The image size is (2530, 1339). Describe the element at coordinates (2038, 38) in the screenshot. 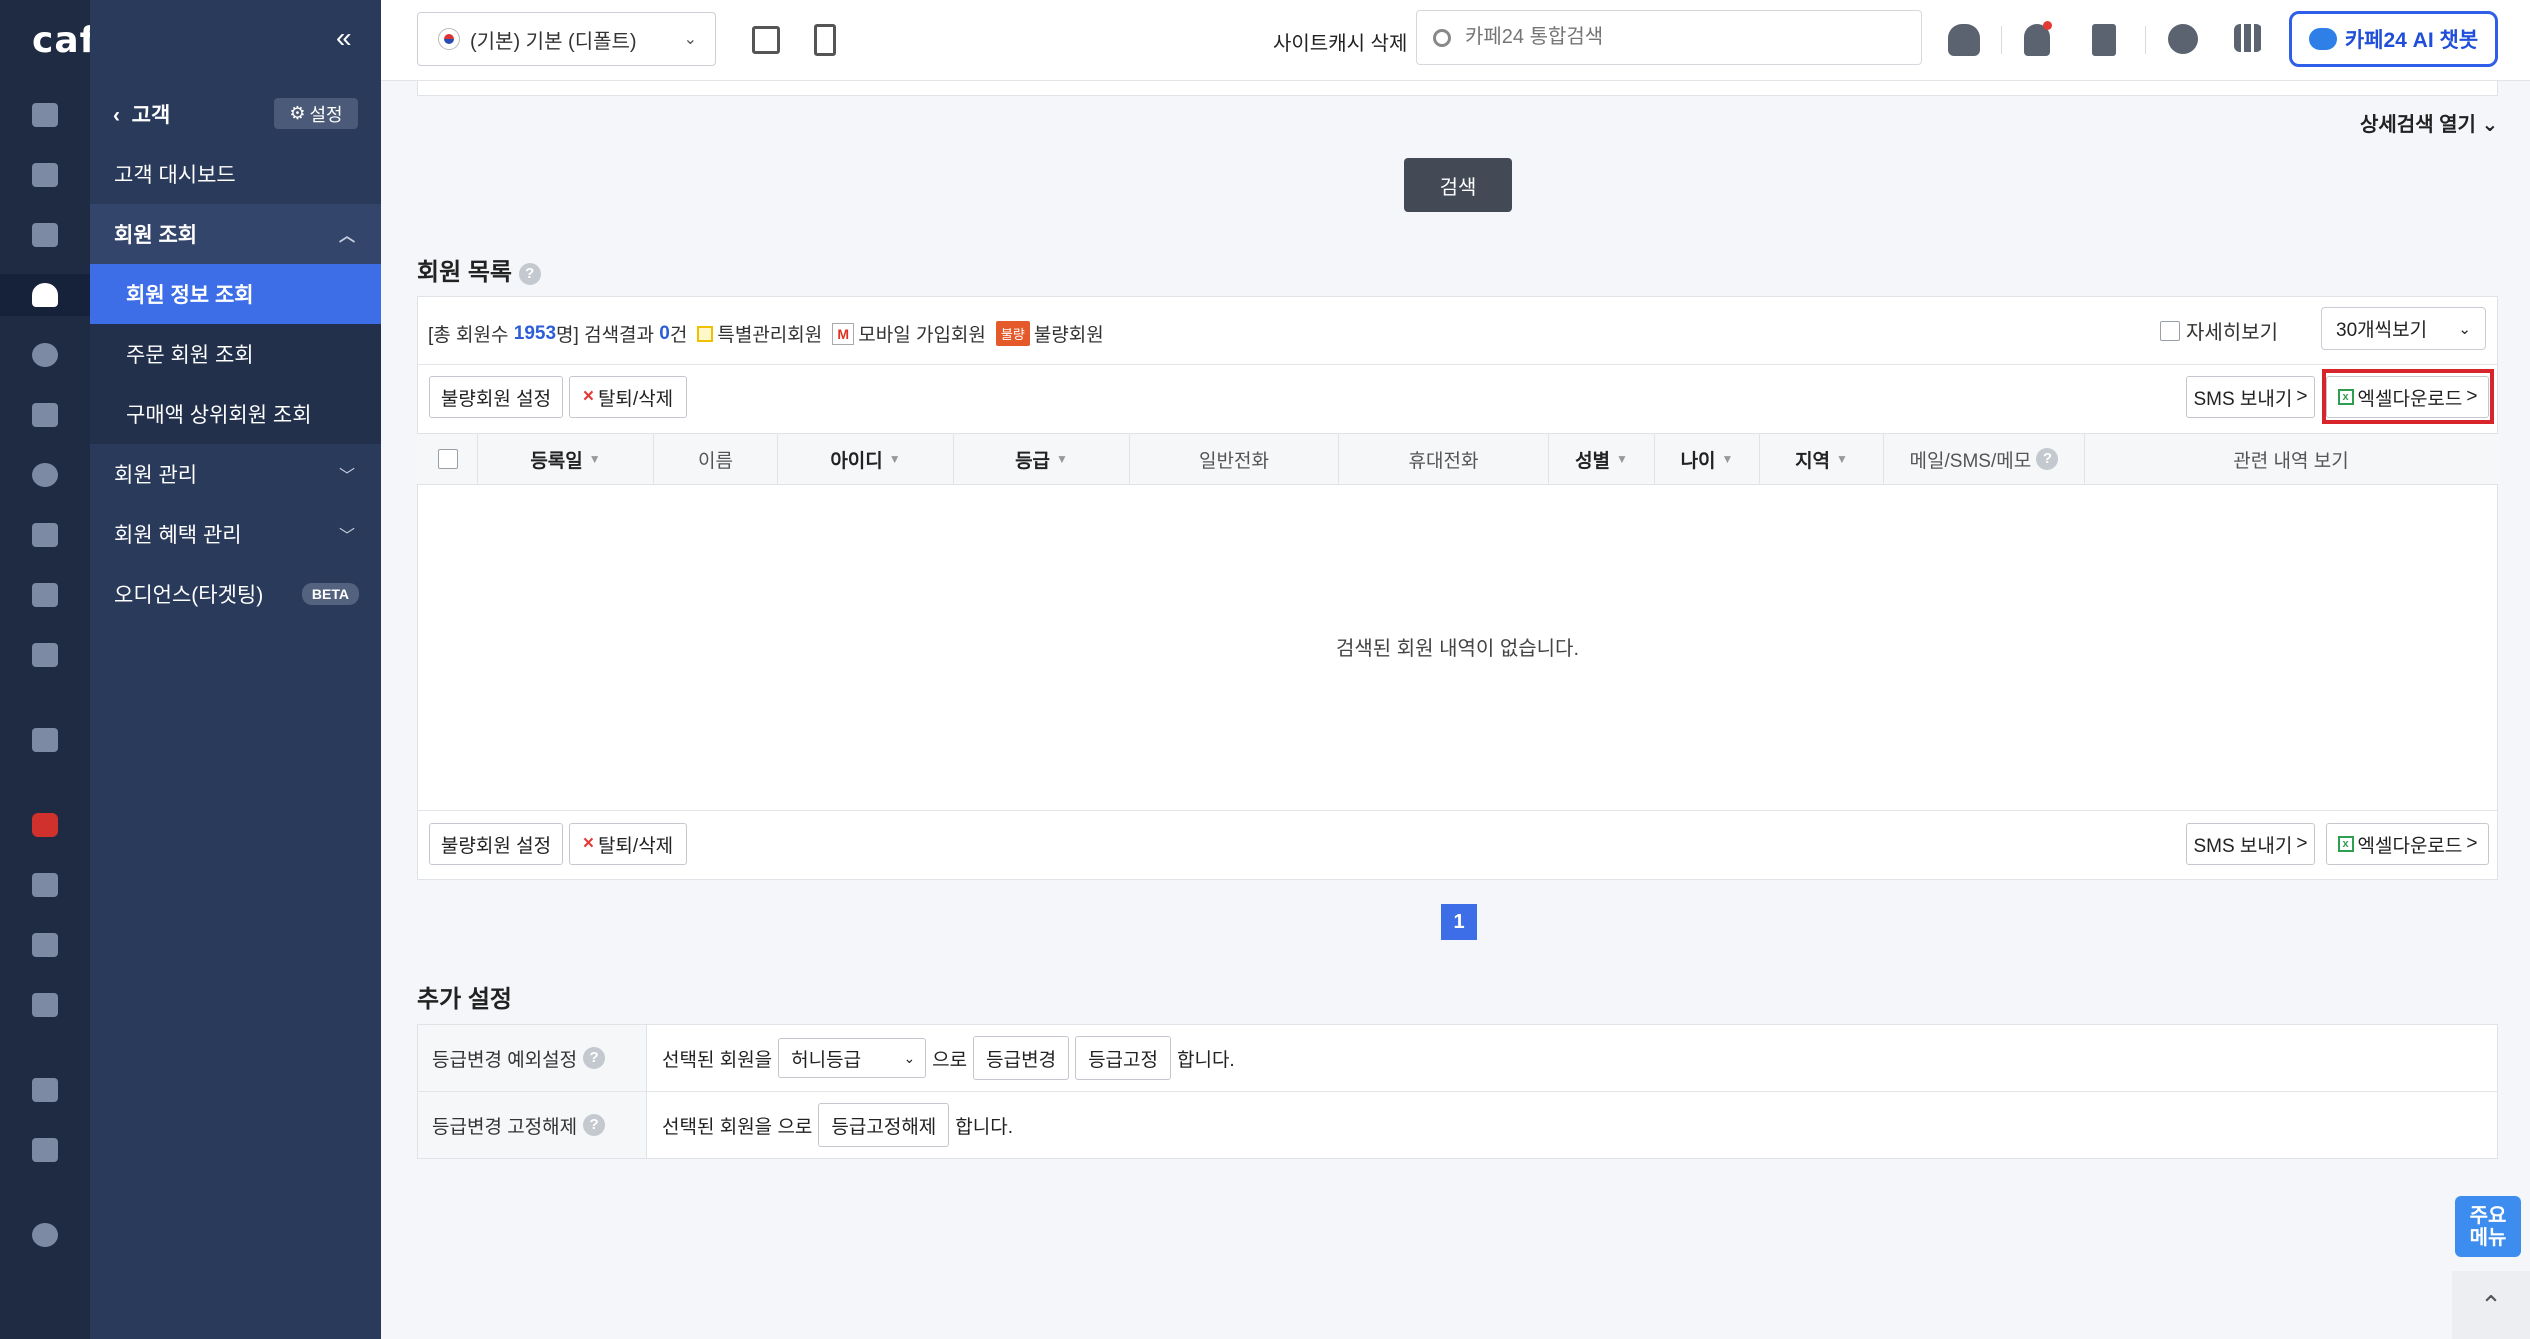

I see `bell-icon` at that location.